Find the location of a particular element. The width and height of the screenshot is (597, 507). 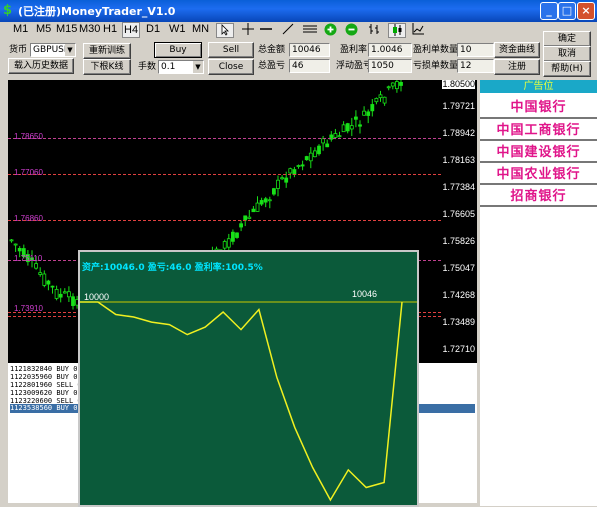

divider is located at coordinates (538, 206).